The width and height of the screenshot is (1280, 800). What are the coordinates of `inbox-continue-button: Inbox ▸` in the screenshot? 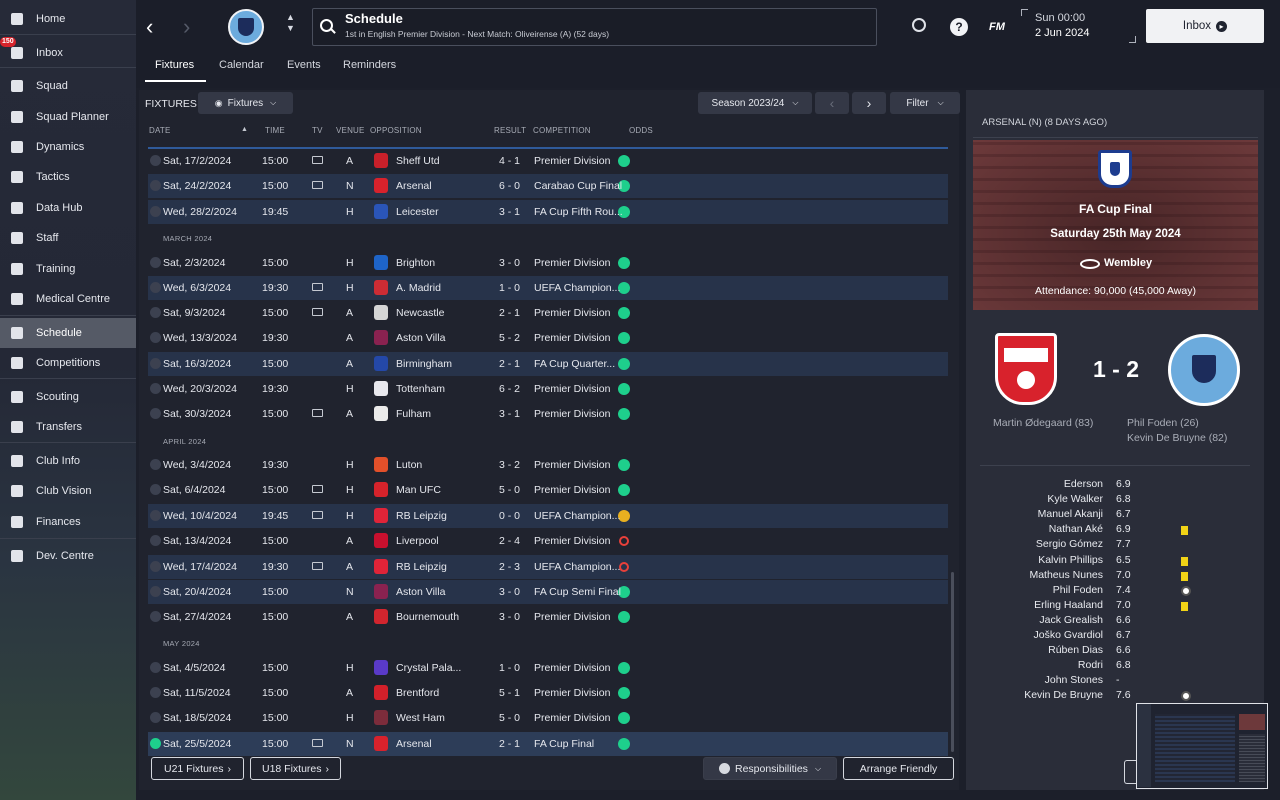 It's located at (1205, 26).